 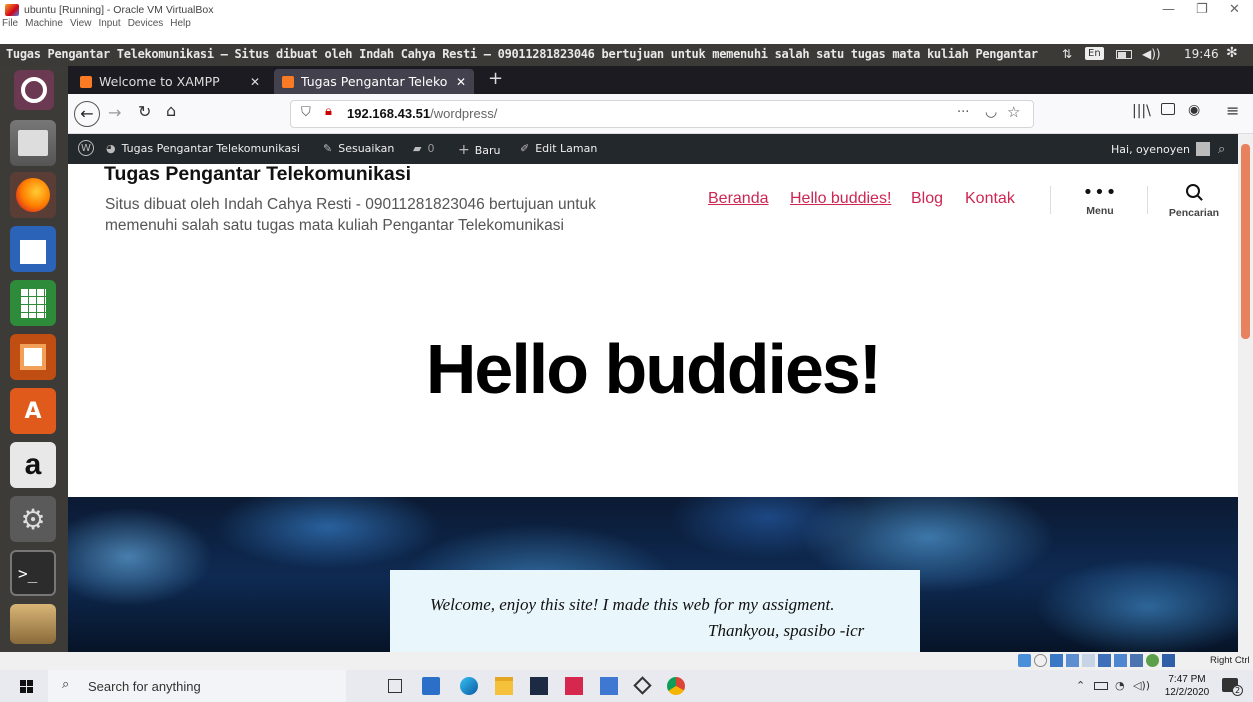 What do you see at coordinates (10, 23) in the screenshot?
I see `vbox-menu-file: File` at bounding box center [10, 23].